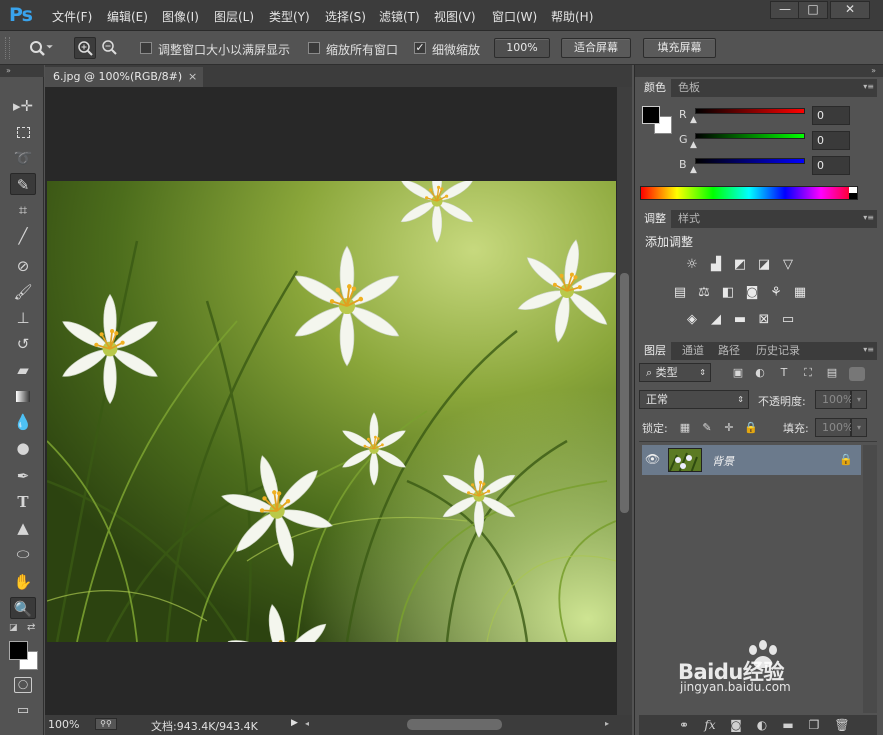  I want to click on marquee-tool-icon, so click(23, 132).